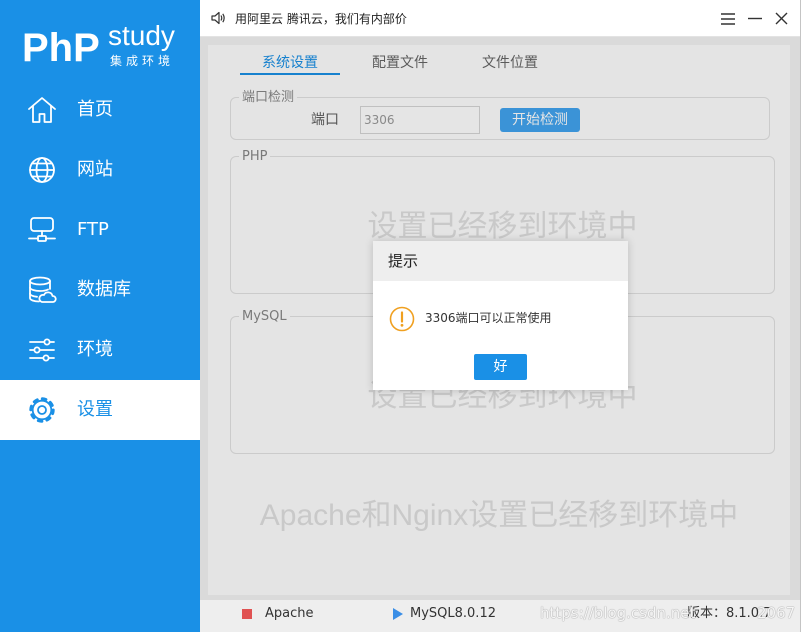 The height and width of the screenshot is (632, 801). What do you see at coordinates (755, 18) in the screenshot?
I see `minimize-icon` at bounding box center [755, 18].